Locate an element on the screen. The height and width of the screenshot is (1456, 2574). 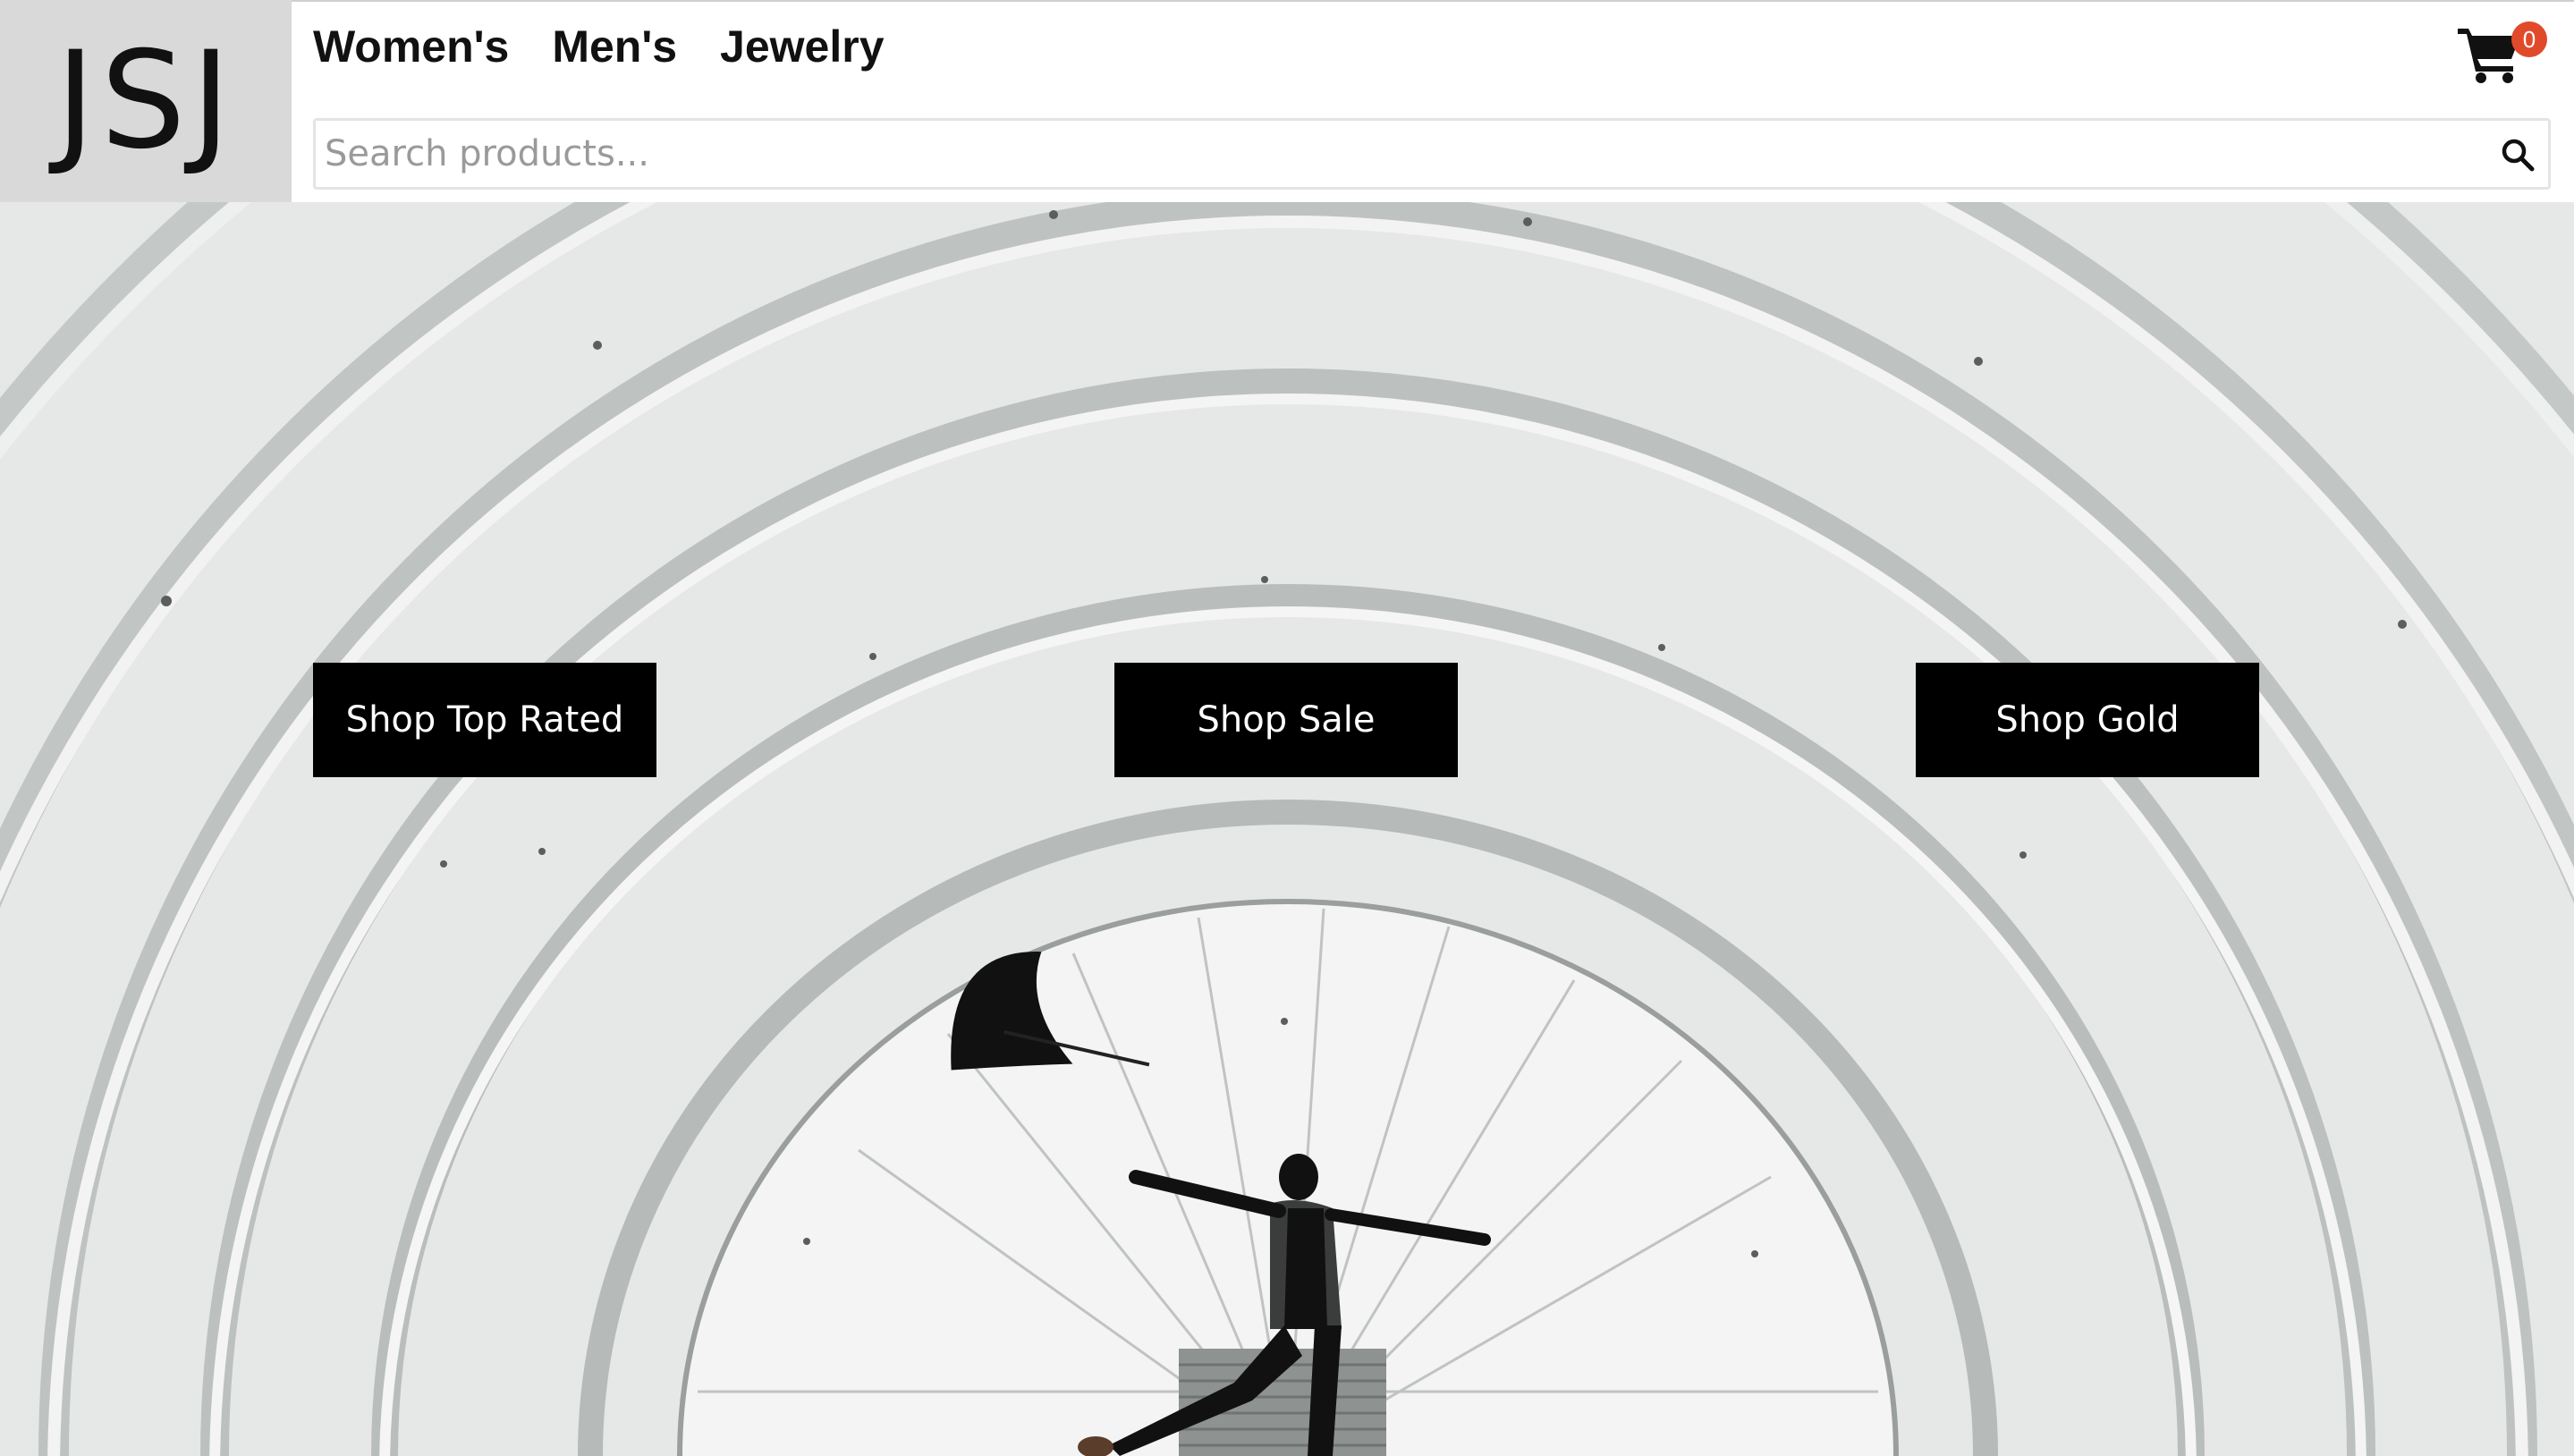
search-input is located at coordinates (1398, 154).